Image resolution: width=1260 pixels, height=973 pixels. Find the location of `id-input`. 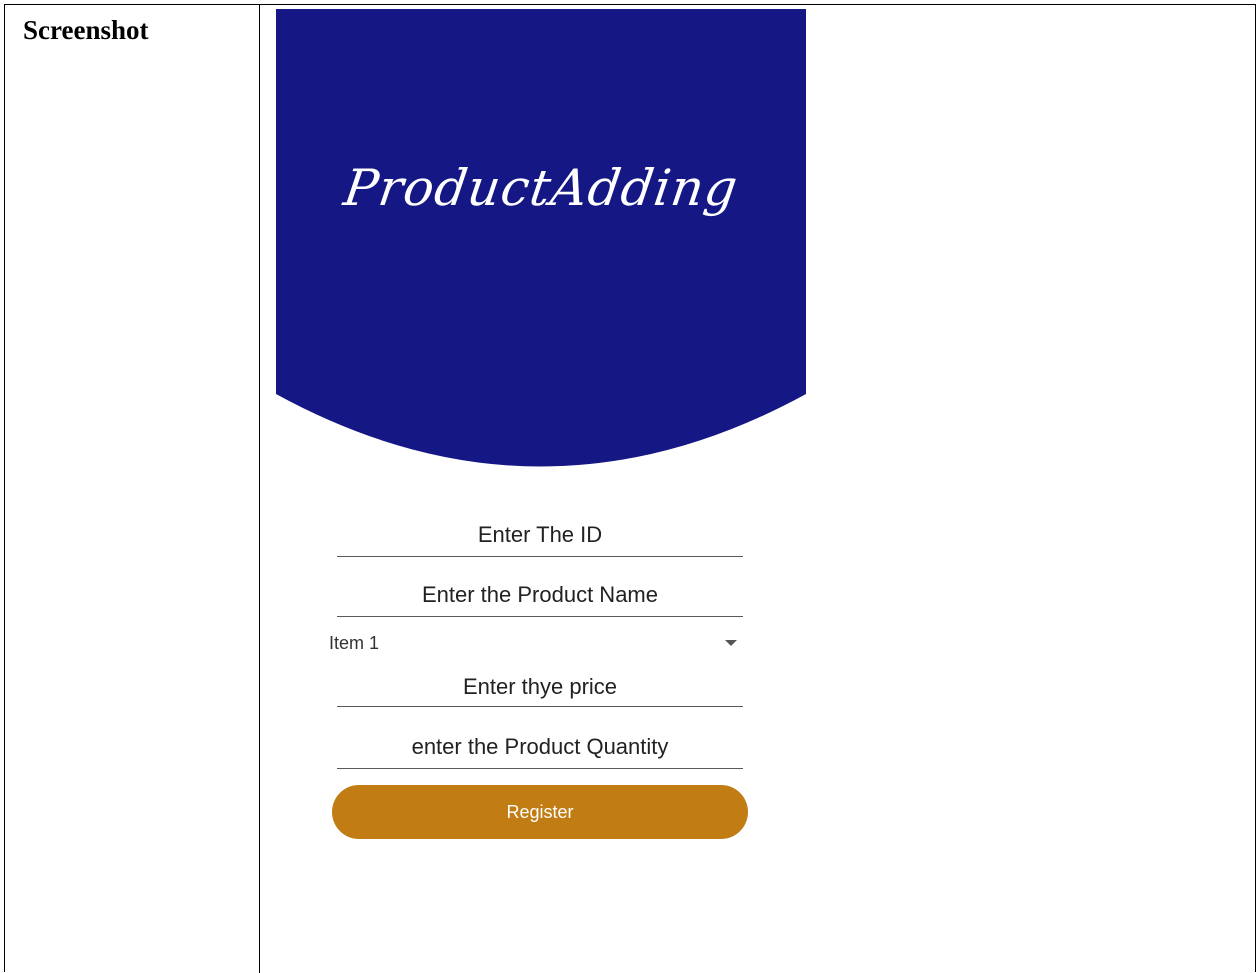

id-input is located at coordinates (540, 535).